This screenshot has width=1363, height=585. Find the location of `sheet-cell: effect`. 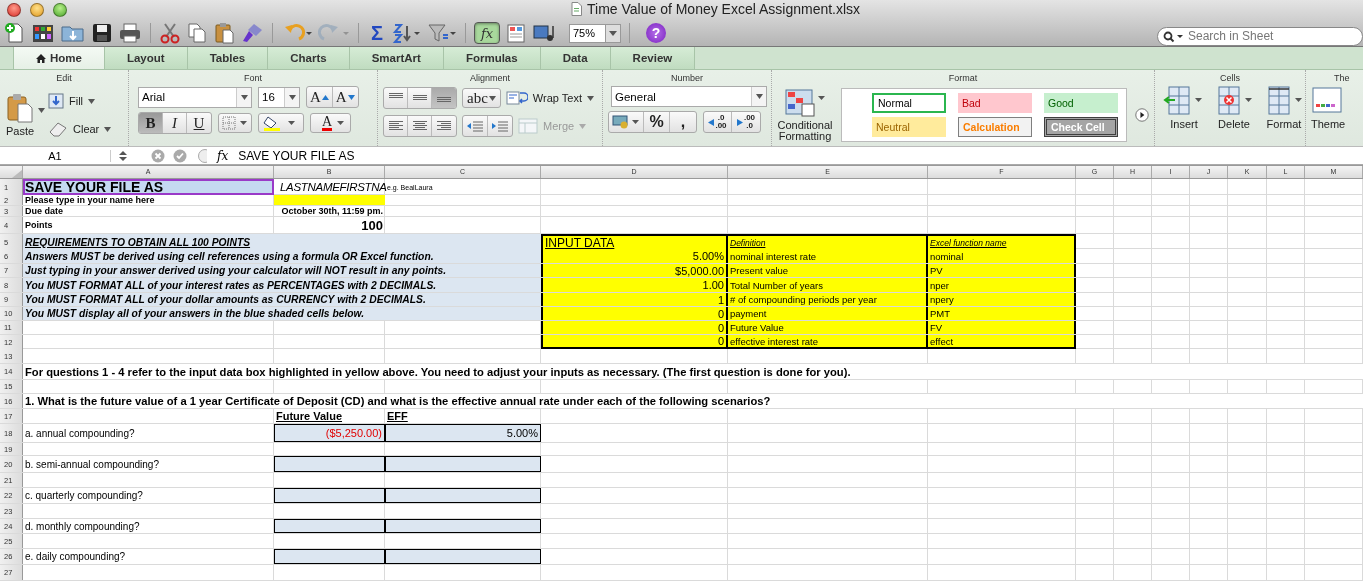

sheet-cell: effect is located at coordinates (1002, 342).